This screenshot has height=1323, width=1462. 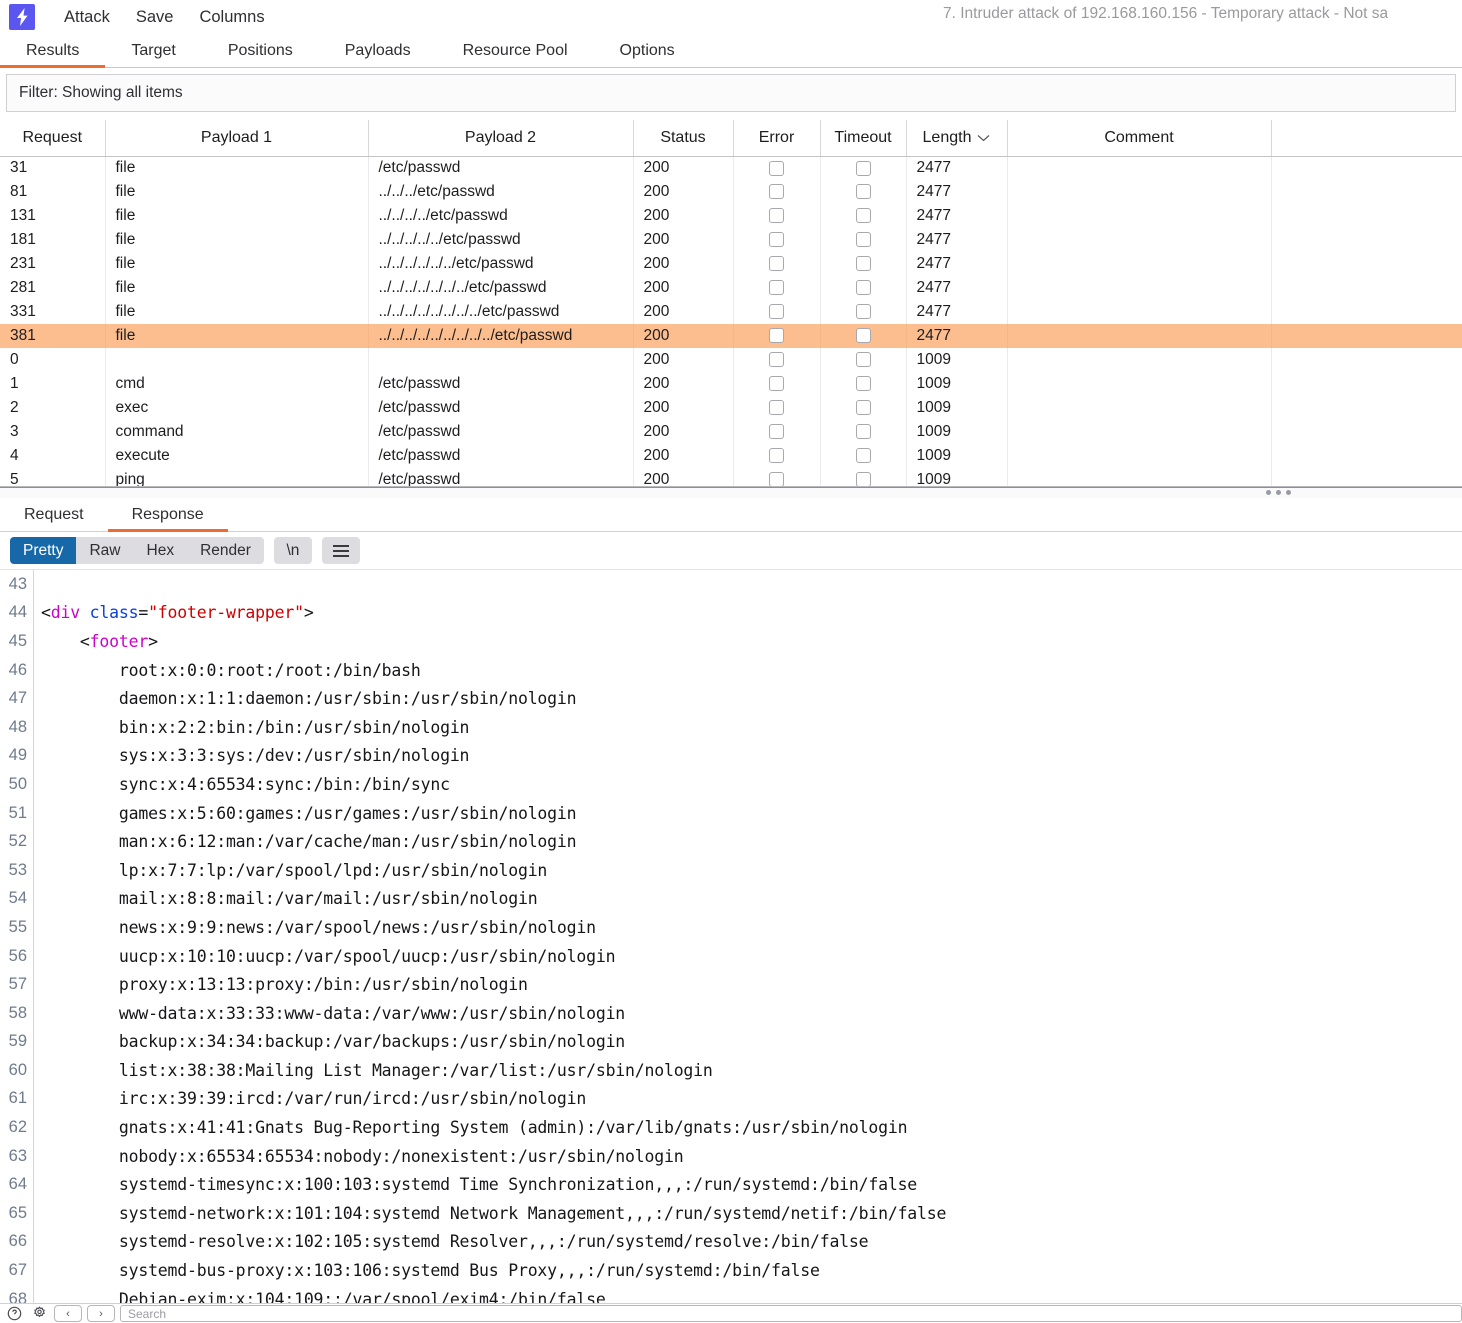 What do you see at coordinates (68, 1313) in the screenshot?
I see `previous-button: ‹` at bounding box center [68, 1313].